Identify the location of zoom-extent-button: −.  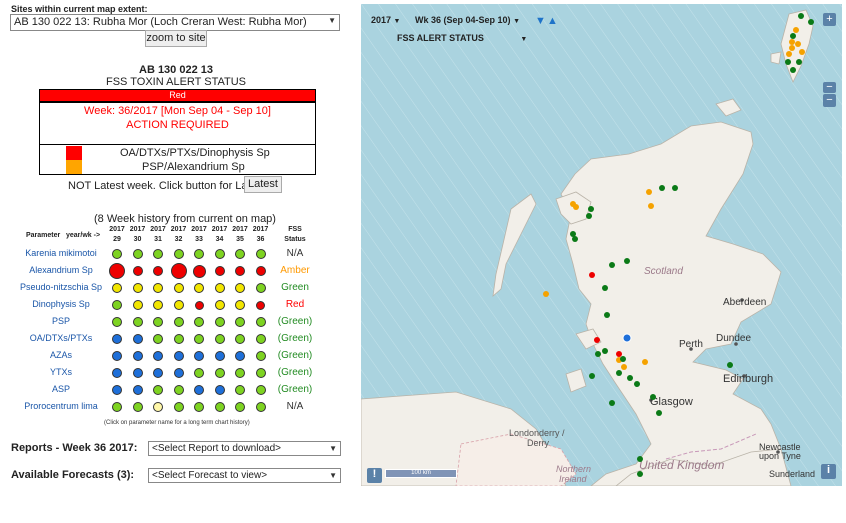
(829, 87).